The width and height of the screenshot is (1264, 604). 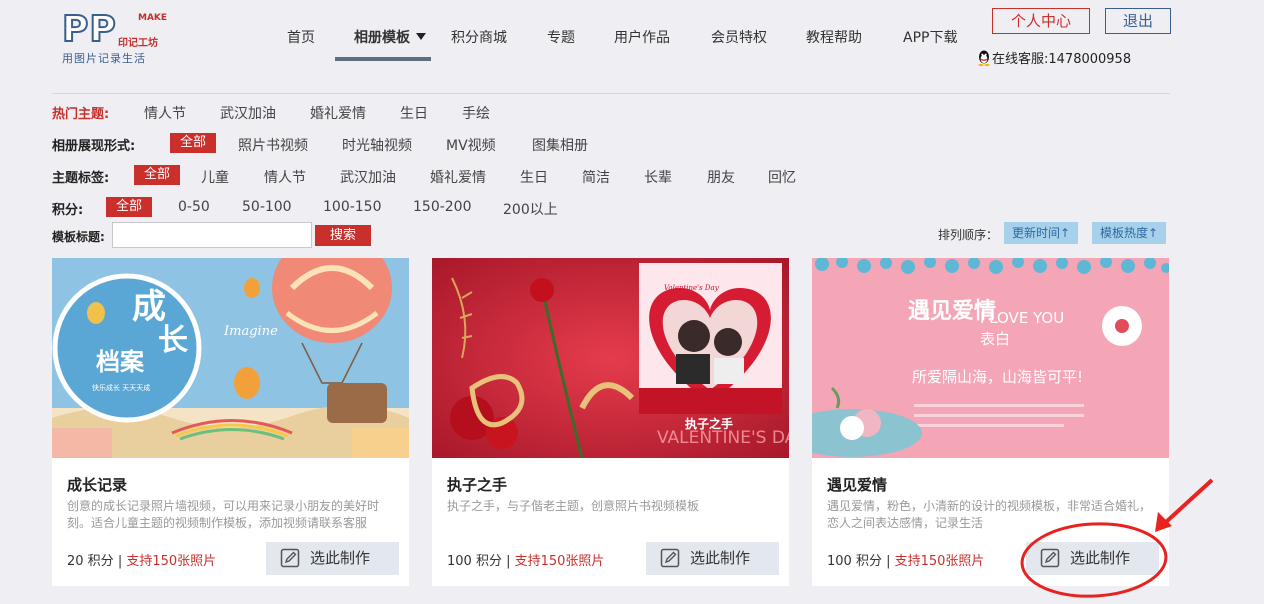 I want to click on logo-mark: PP, so click(x=89, y=29).